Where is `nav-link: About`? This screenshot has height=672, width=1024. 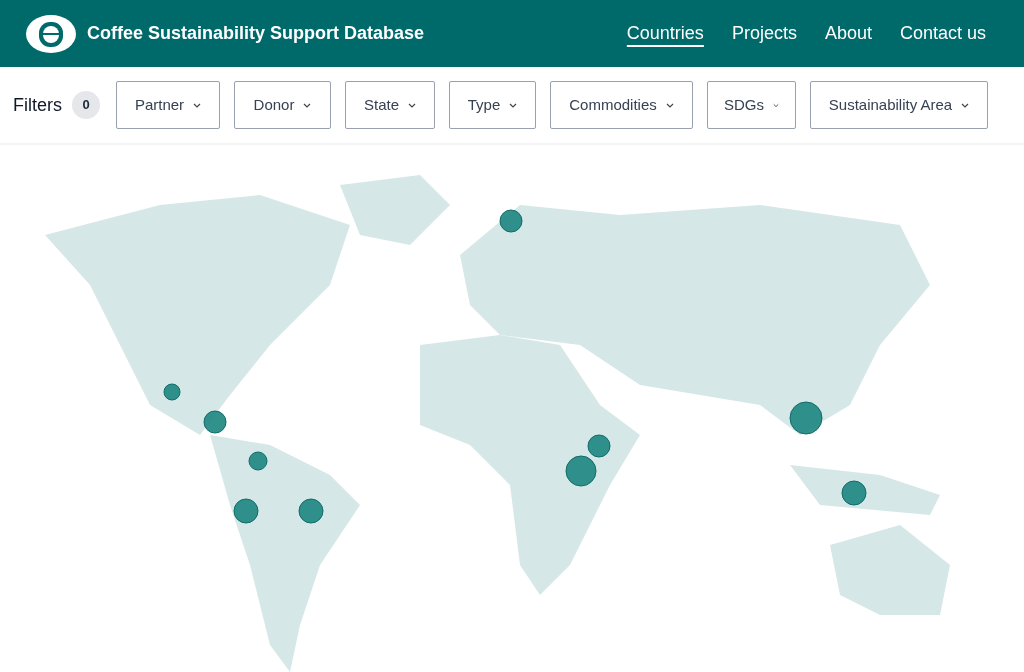 nav-link: About is located at coordinates (848, 33).